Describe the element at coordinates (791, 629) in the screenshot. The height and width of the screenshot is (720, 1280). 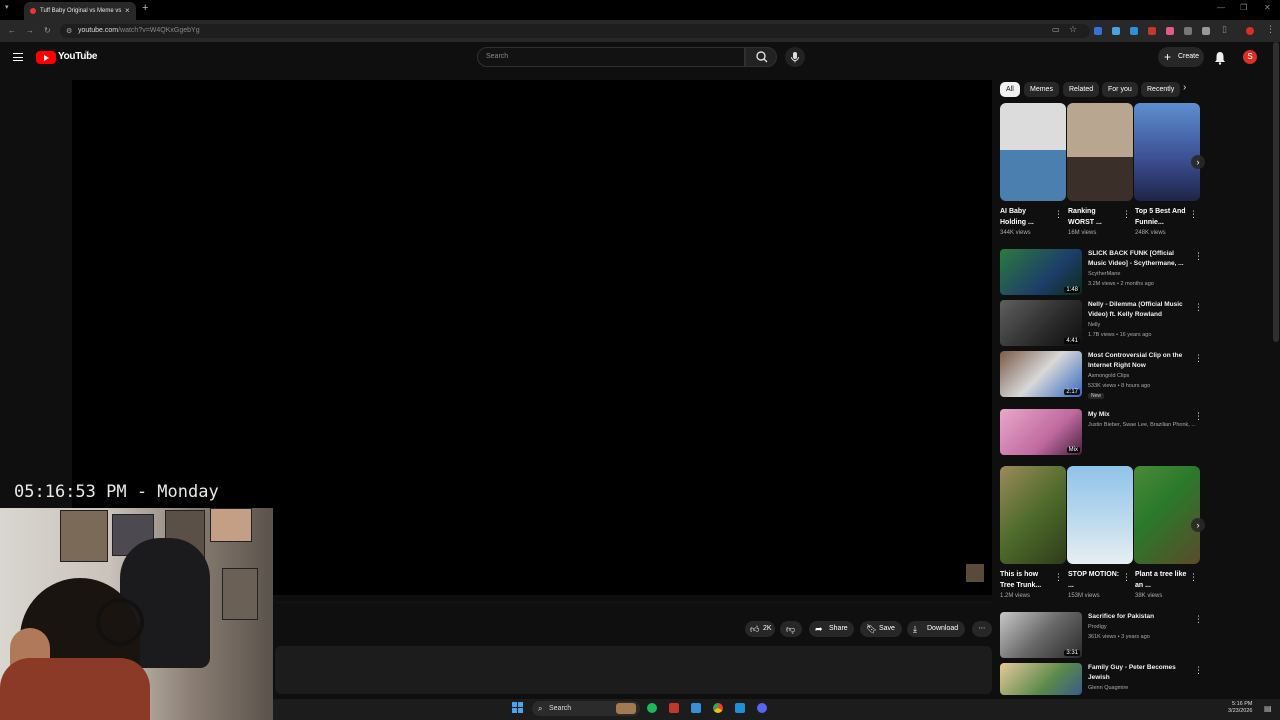
I see `dislike-button: 👎︎` at that location.